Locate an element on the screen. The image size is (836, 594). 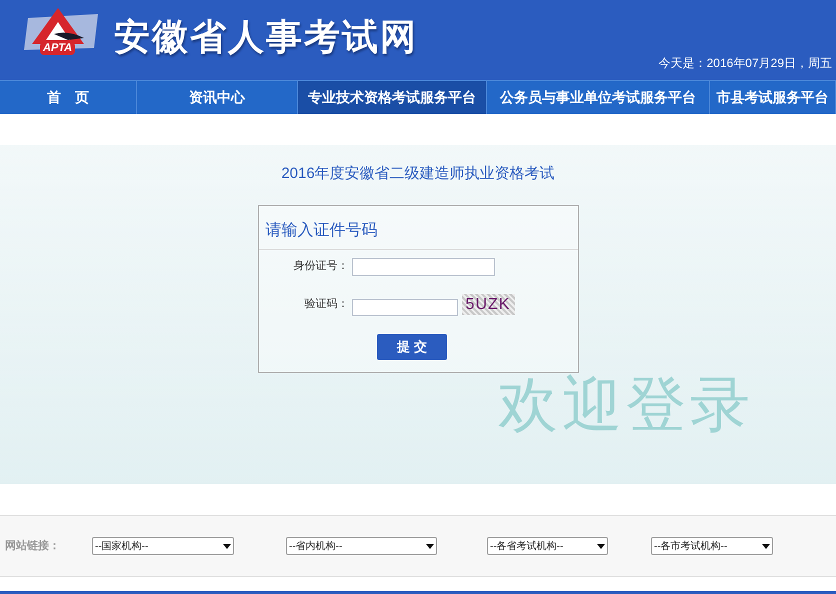
nav-tab: 市县考试服务平台 is located at coordinates (773, 97).